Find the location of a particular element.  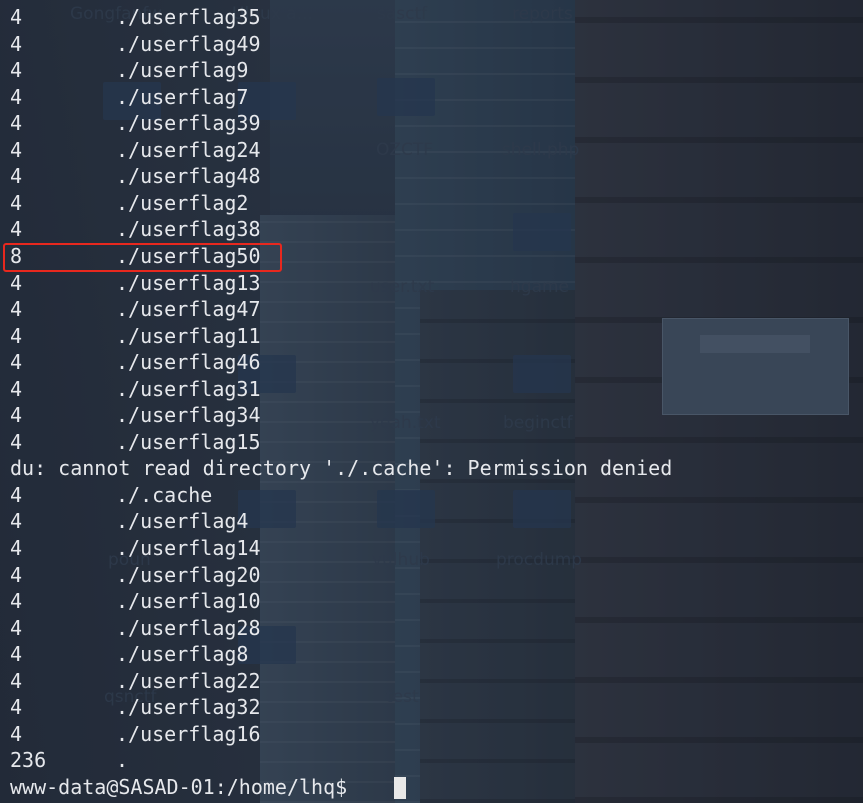

file-path: ./userflag24 is located at coordinates (188, 150).